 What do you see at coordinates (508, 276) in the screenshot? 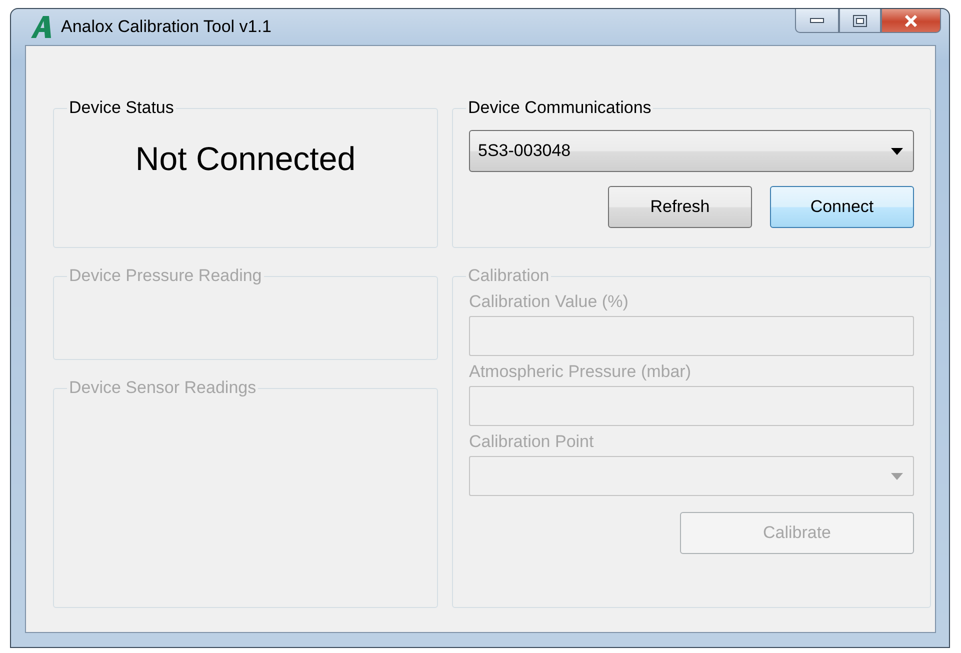
I see `group-title: Calibration` at bounding box center [508, 276].